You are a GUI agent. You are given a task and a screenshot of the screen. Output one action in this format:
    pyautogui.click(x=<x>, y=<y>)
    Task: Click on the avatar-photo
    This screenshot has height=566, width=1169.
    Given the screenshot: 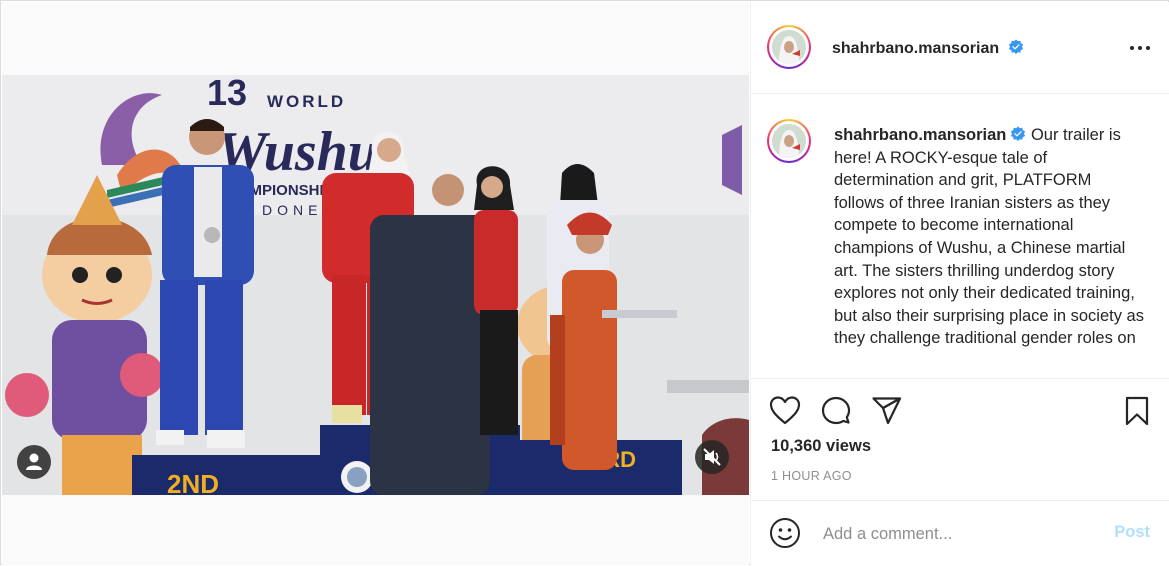 What is the action you would take?
    pyautogui.click(x=789, y=47)
    